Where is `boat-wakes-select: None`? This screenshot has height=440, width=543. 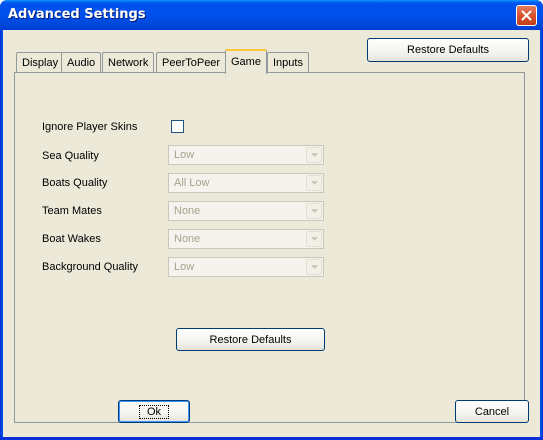
boat-wakes-select: None is located at coordinates (246, 239).